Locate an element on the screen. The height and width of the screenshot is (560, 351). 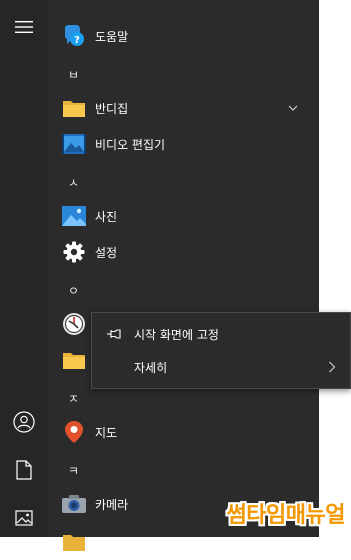
app-item-kakaotalk: 카카오톡 is located at coordinates (183, 542).